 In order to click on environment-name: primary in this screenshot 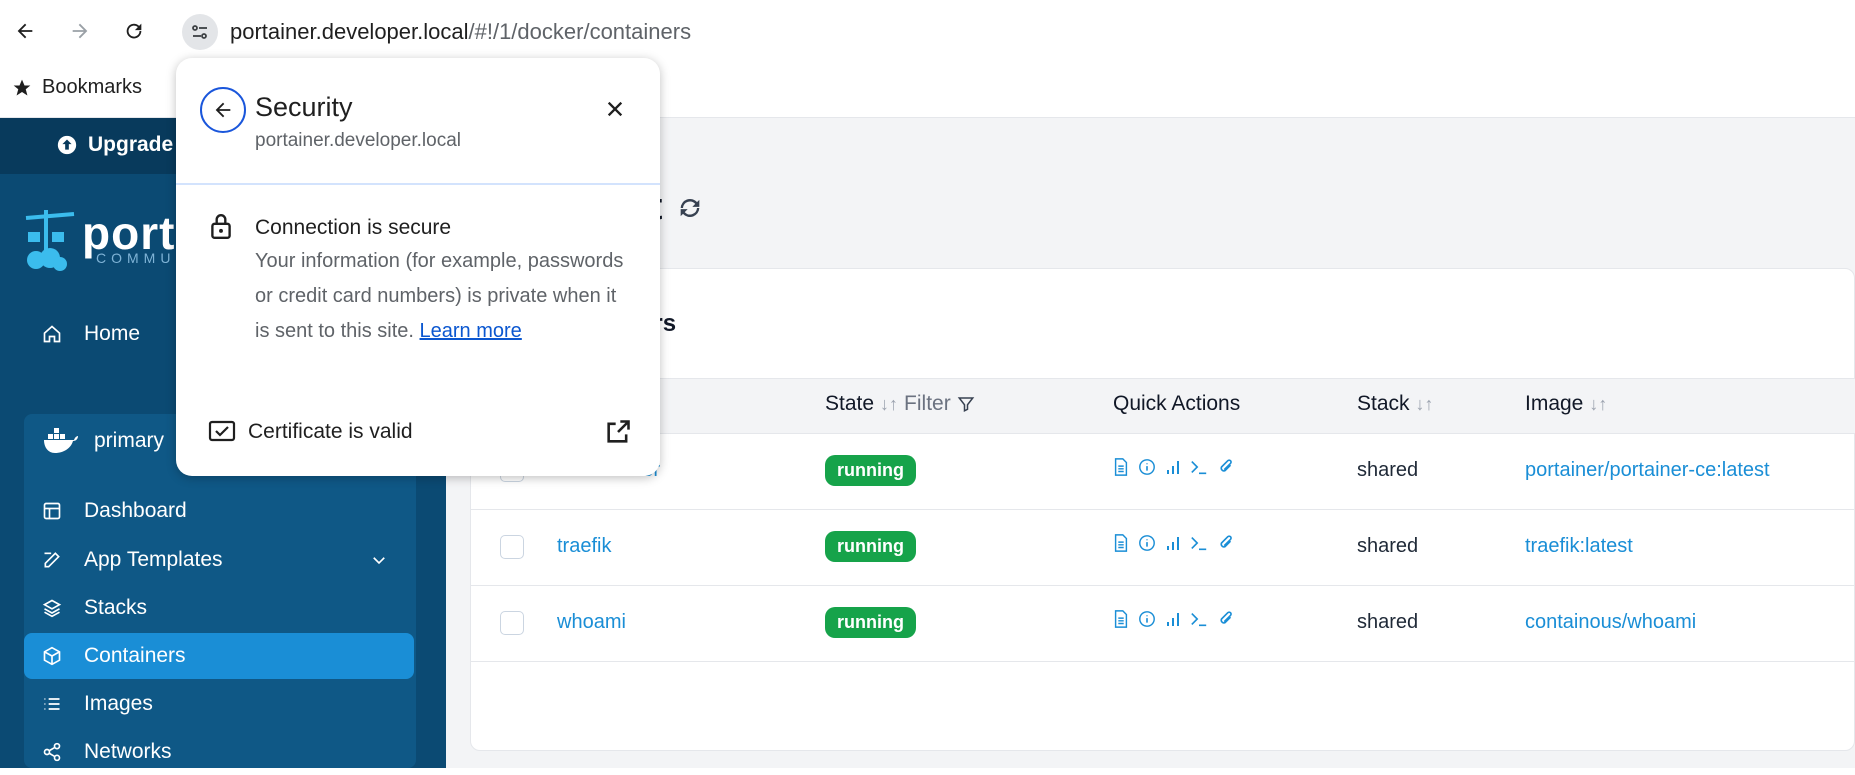, I will do `click(129, 440)`.